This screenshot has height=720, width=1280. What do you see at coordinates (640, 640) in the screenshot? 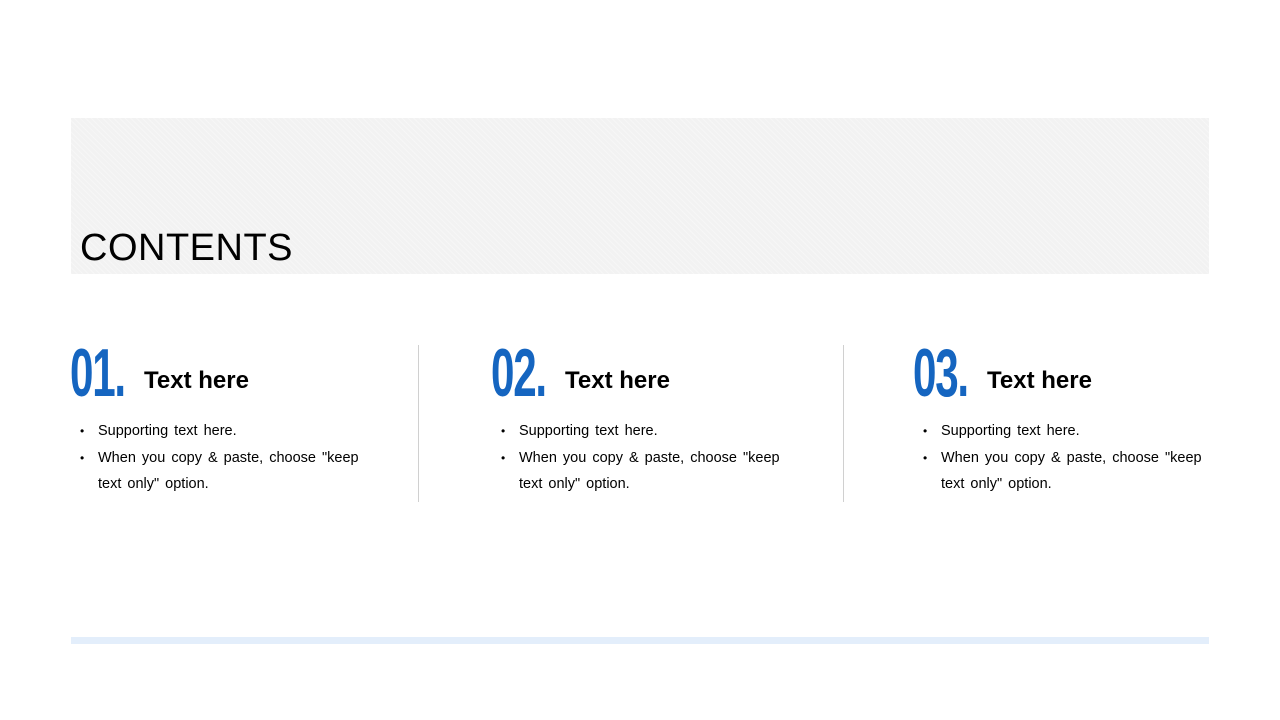
I see `footer-line` at bounding box center [640, 640].